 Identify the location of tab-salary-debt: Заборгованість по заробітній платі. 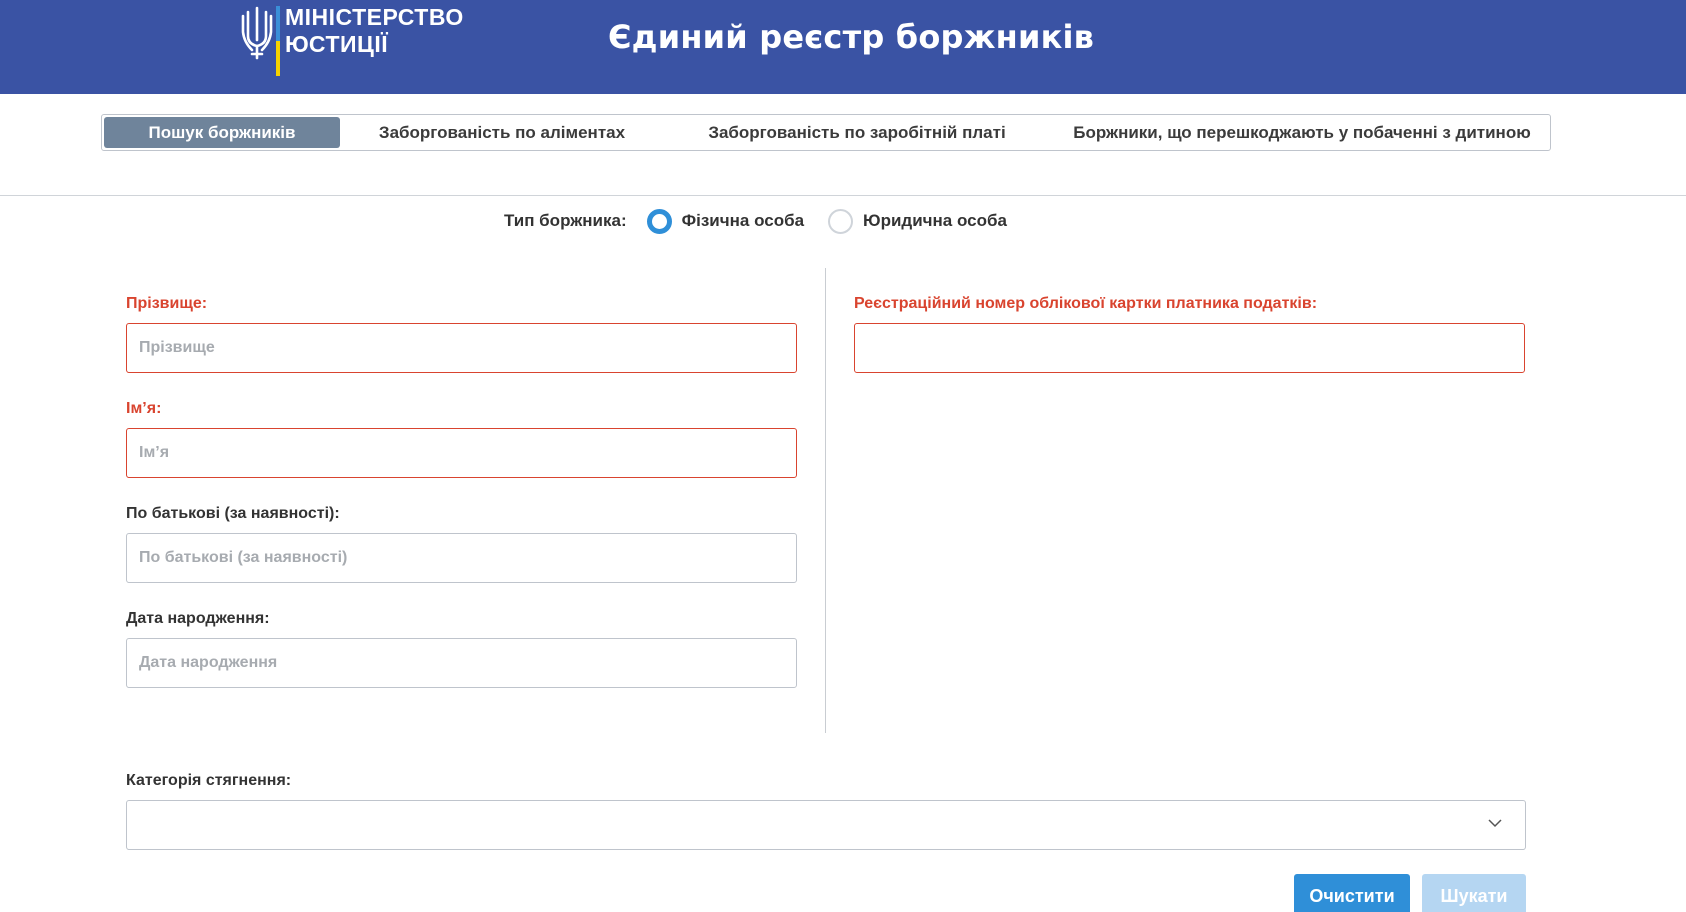
(857, 132).